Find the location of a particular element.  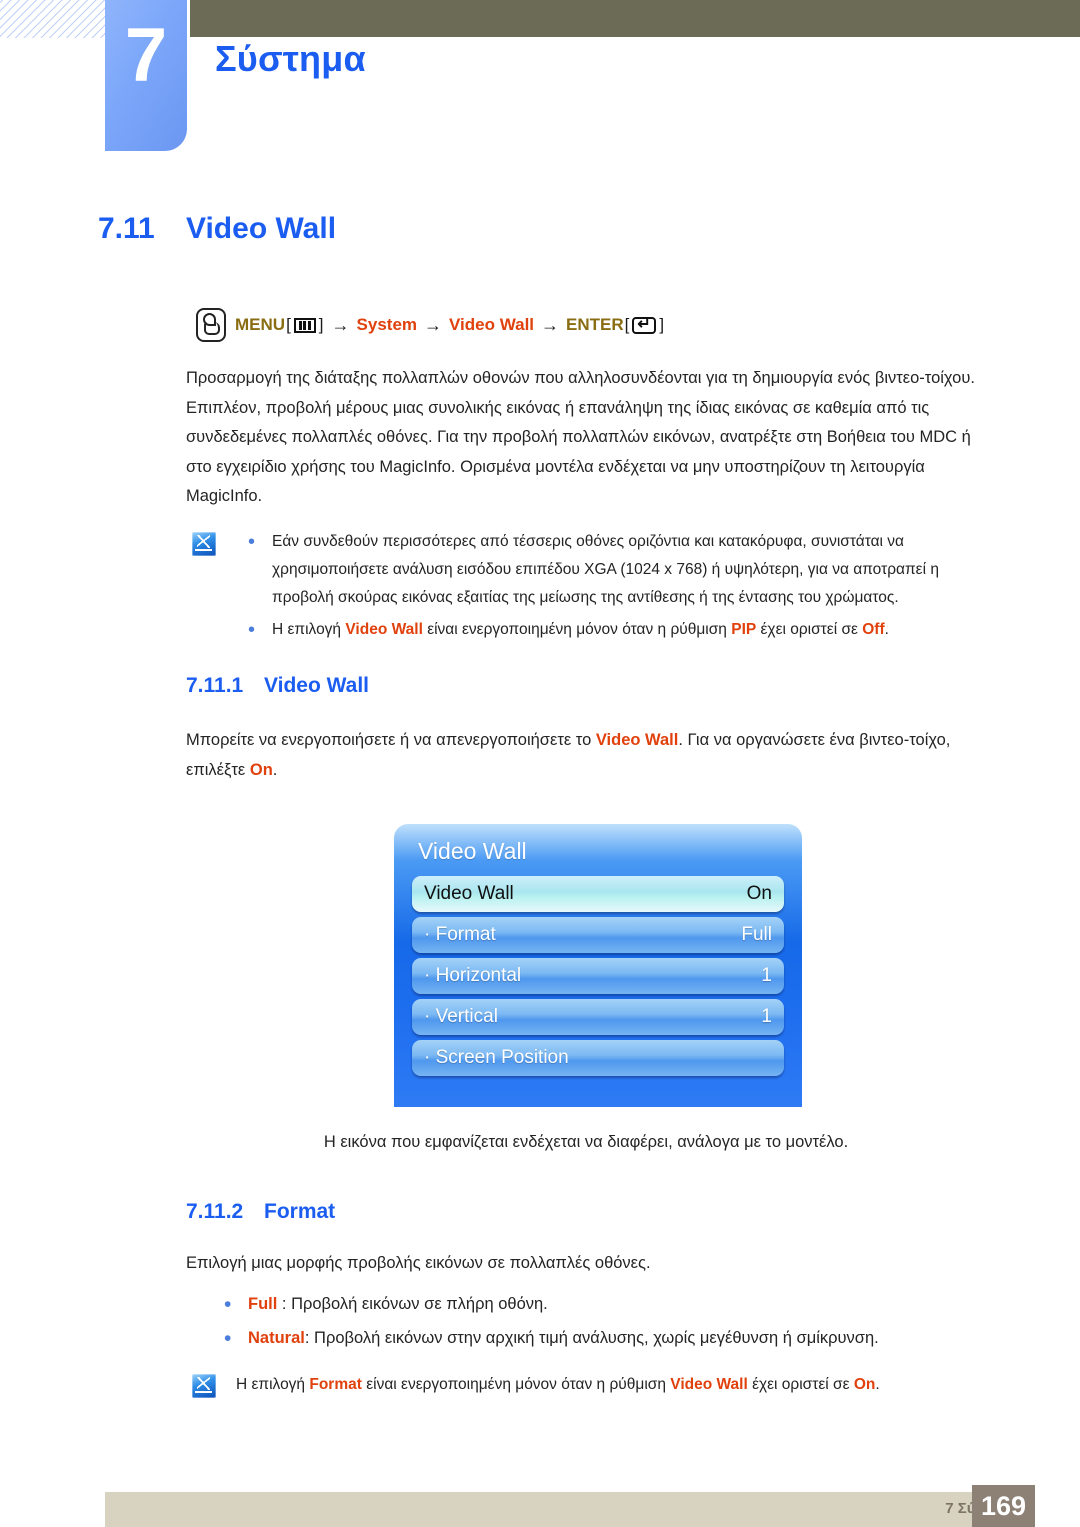

osd-row-vertical: · Vertical 1 is located at coordinates (598, 1017).